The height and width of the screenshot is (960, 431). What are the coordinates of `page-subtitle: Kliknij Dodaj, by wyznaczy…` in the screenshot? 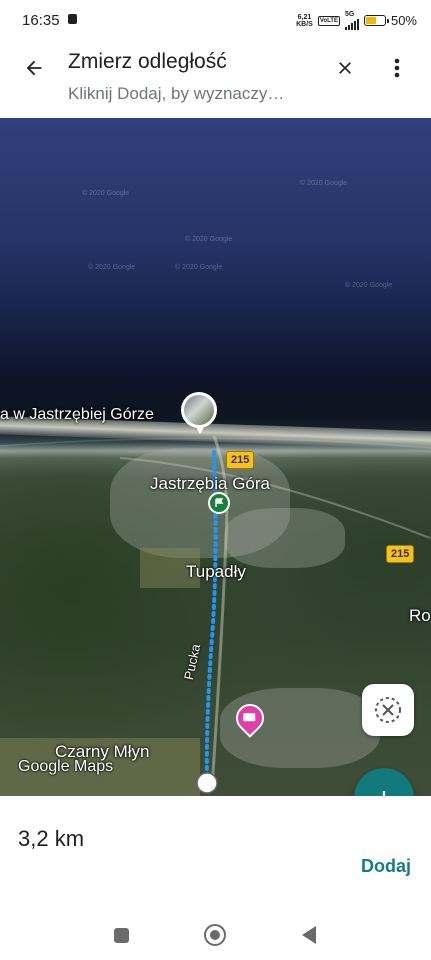 It's located at (176, 93).